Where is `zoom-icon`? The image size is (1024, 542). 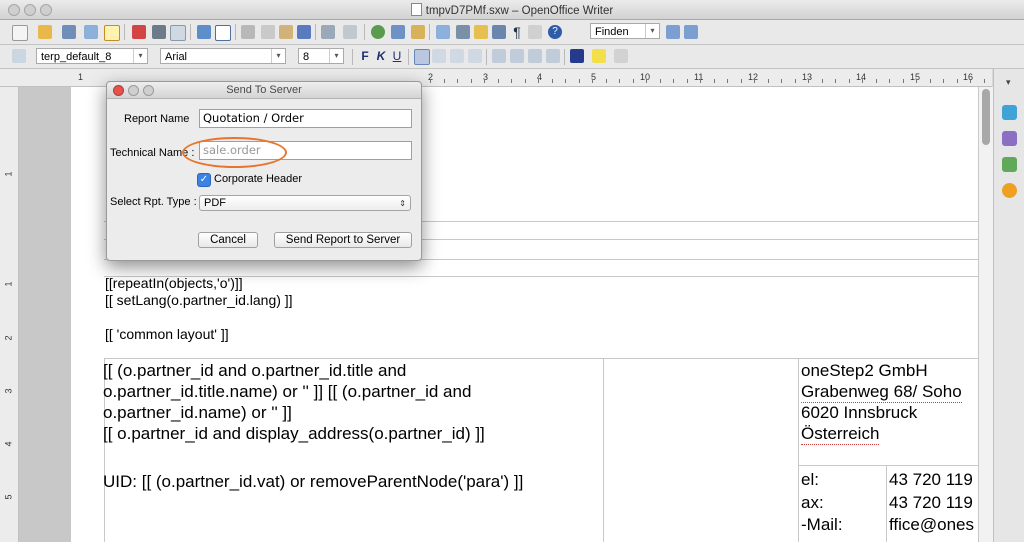
zoom-icon is located at coordinates (535, 32).